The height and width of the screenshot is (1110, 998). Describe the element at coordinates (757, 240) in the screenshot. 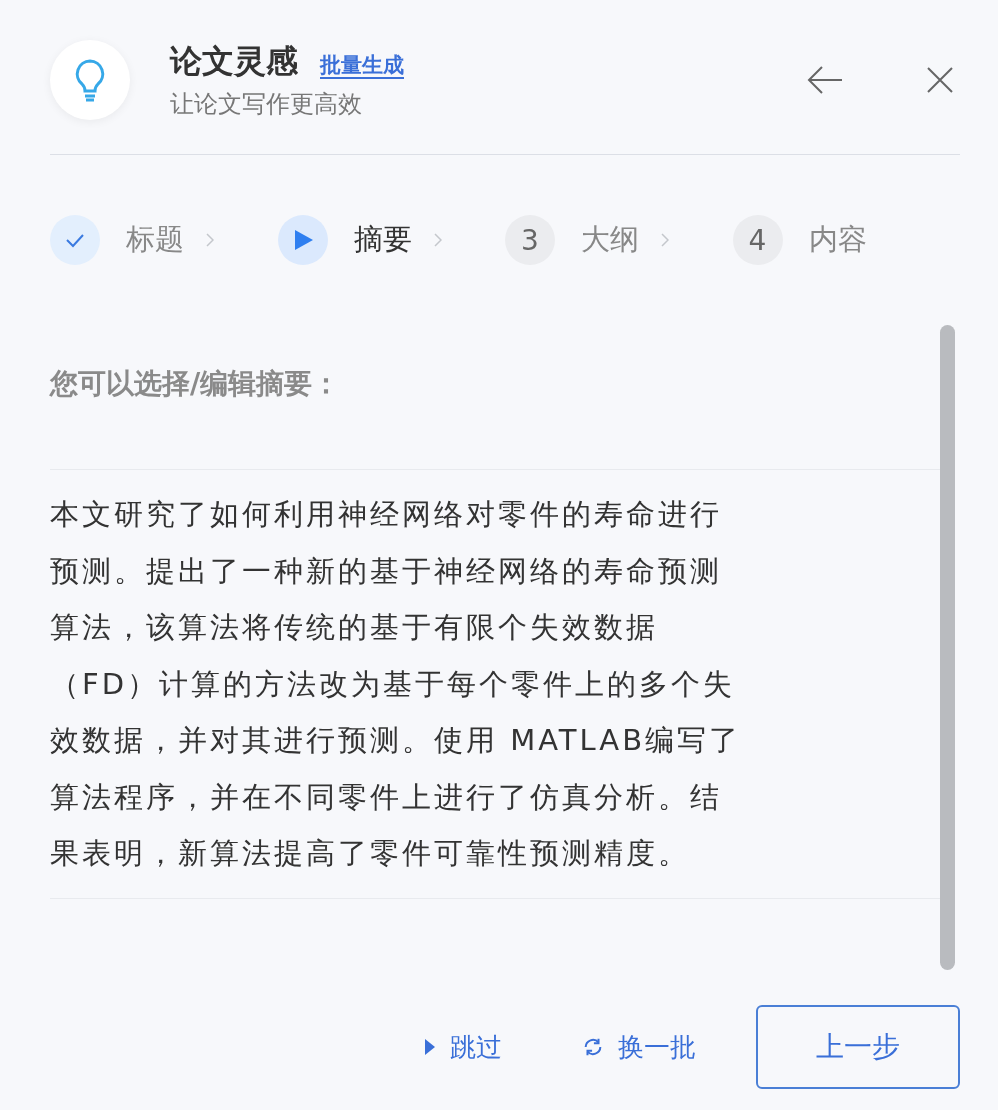

I see `step-number: 4` at that location.